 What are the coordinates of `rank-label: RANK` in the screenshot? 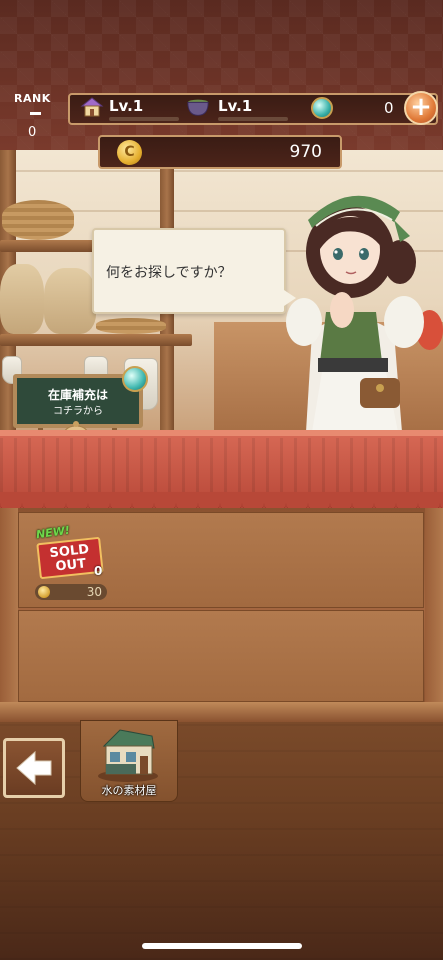 It's located at (32, 98).